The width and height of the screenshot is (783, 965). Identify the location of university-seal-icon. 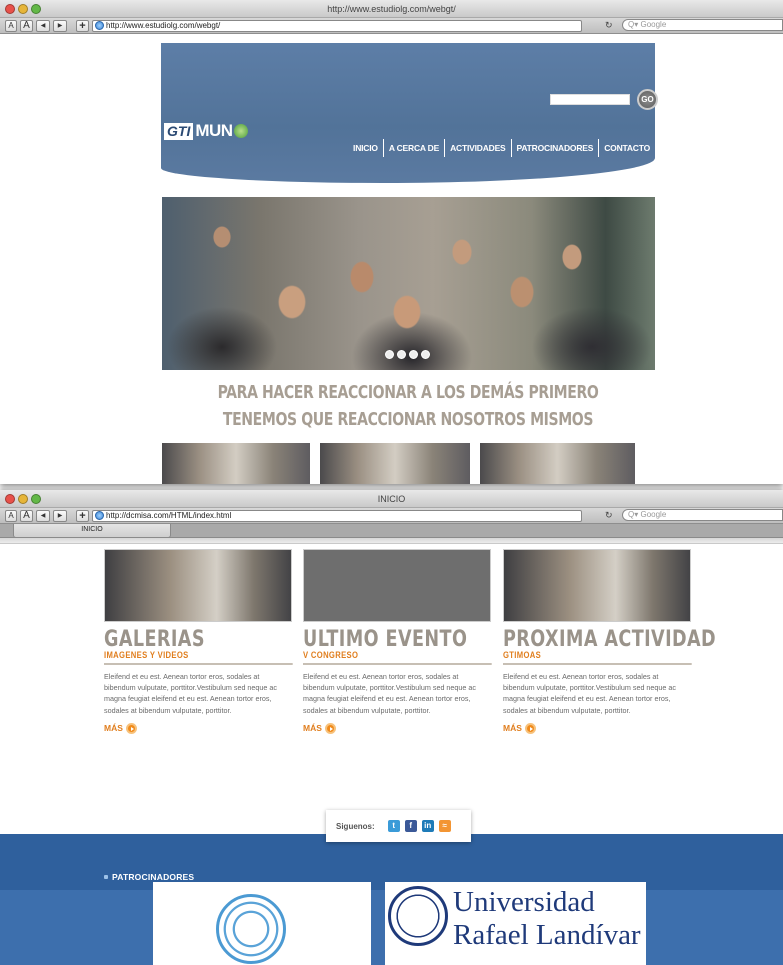
(418, 916).